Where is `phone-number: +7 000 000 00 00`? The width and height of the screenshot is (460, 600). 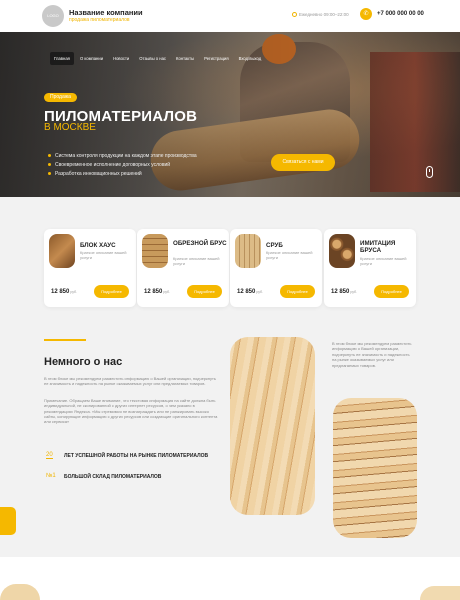
phone-number: +7 000 000 00 00 is located at coordinates (400, 14).